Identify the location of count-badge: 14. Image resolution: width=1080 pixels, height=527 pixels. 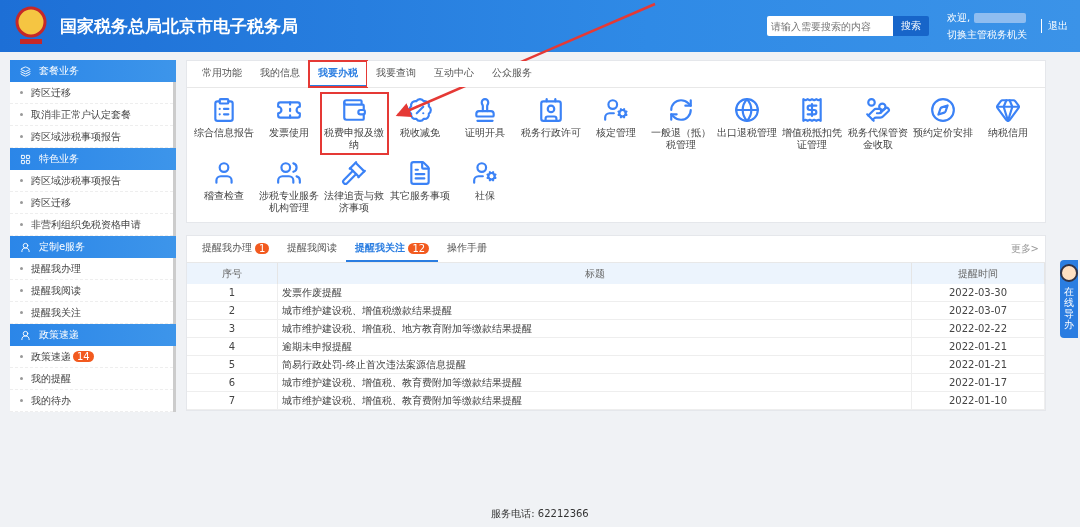
(83, 356).